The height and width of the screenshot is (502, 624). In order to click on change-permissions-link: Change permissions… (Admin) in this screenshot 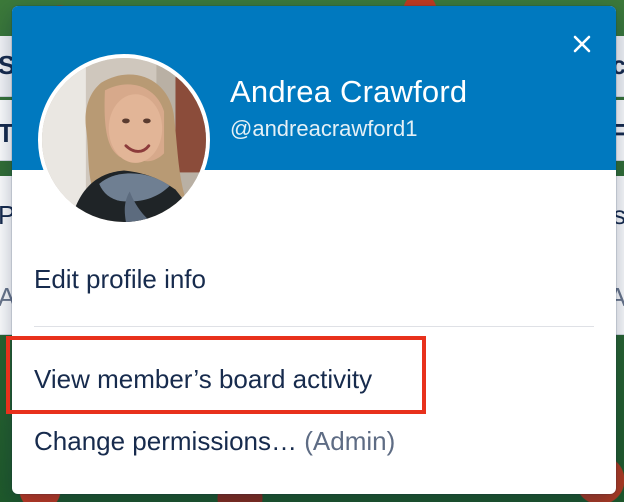, I will do `click(214, 441)`.